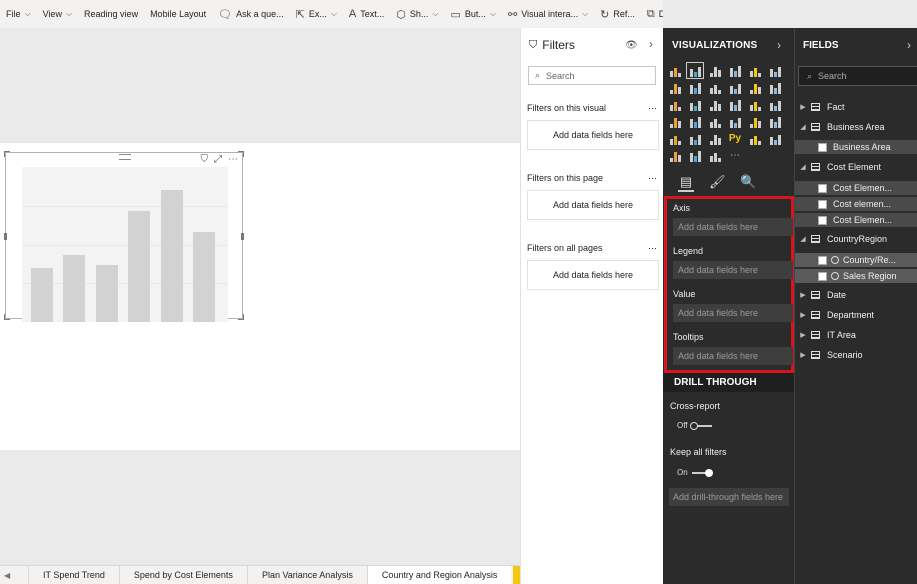  Describe the element at coordinates (57, 14) in the screenshot. I see `toolbar-item-view: View ⌵` at that location.